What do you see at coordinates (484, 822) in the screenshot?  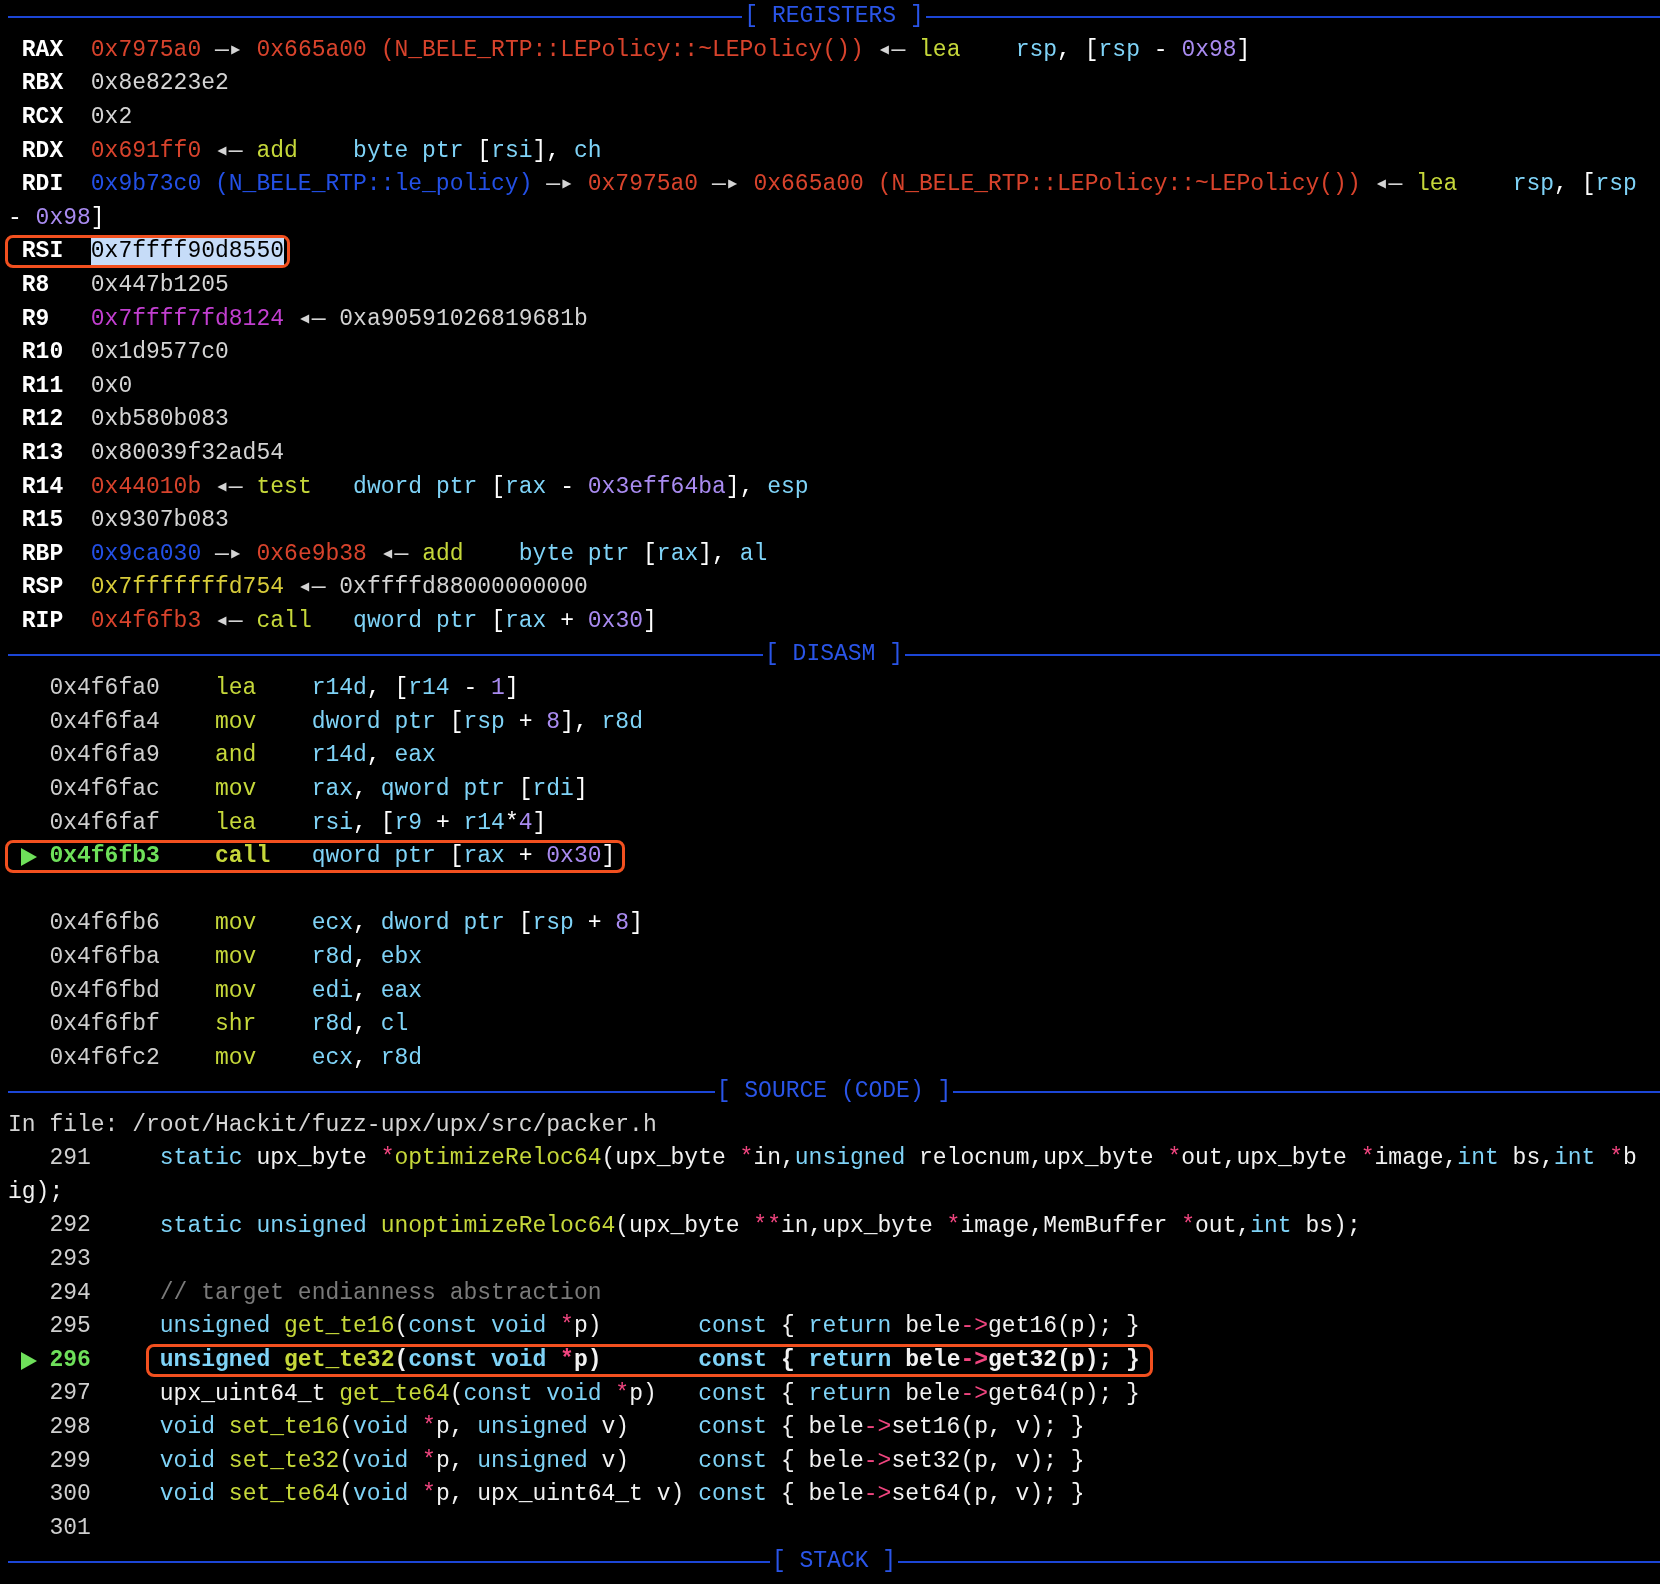 I see `operand: r14` at bounding box center [484, 822].